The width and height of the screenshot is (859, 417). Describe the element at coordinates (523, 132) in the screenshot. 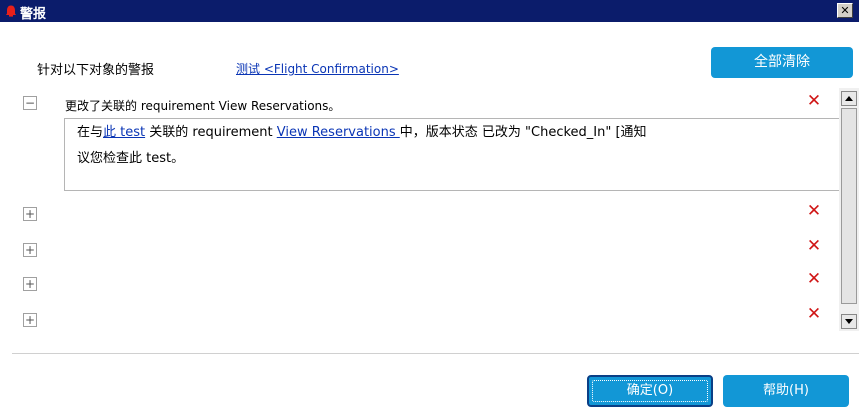

I see `detail-suffix: 中，版本状态 已改为 "Checked_In" [通知` at that location.